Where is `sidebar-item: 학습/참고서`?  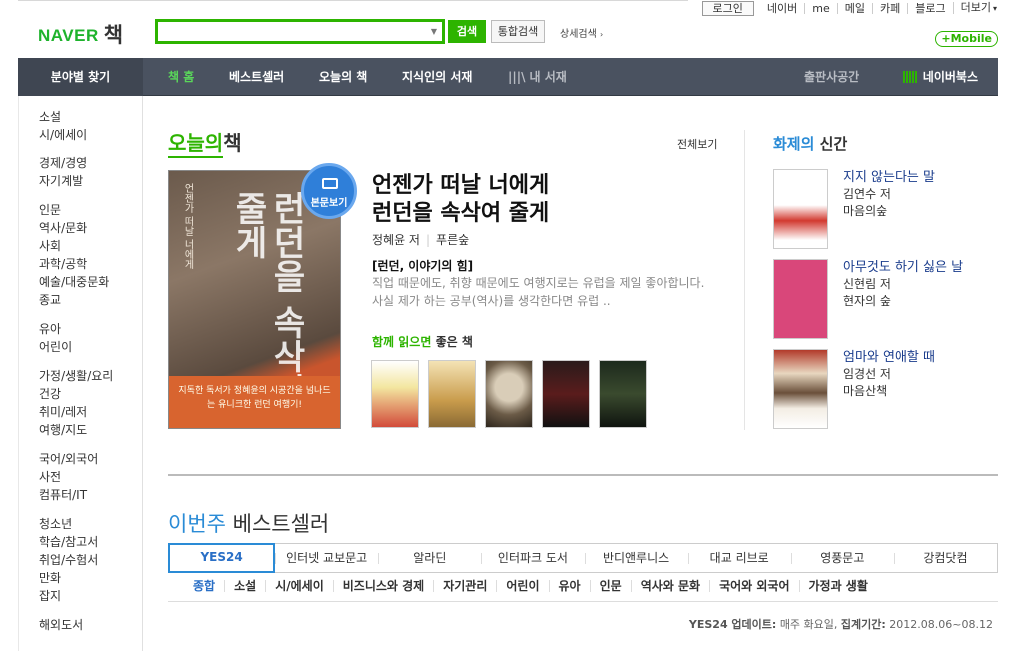 sidebar-item: 학습/참고서 is located at coordinates (68, 542).